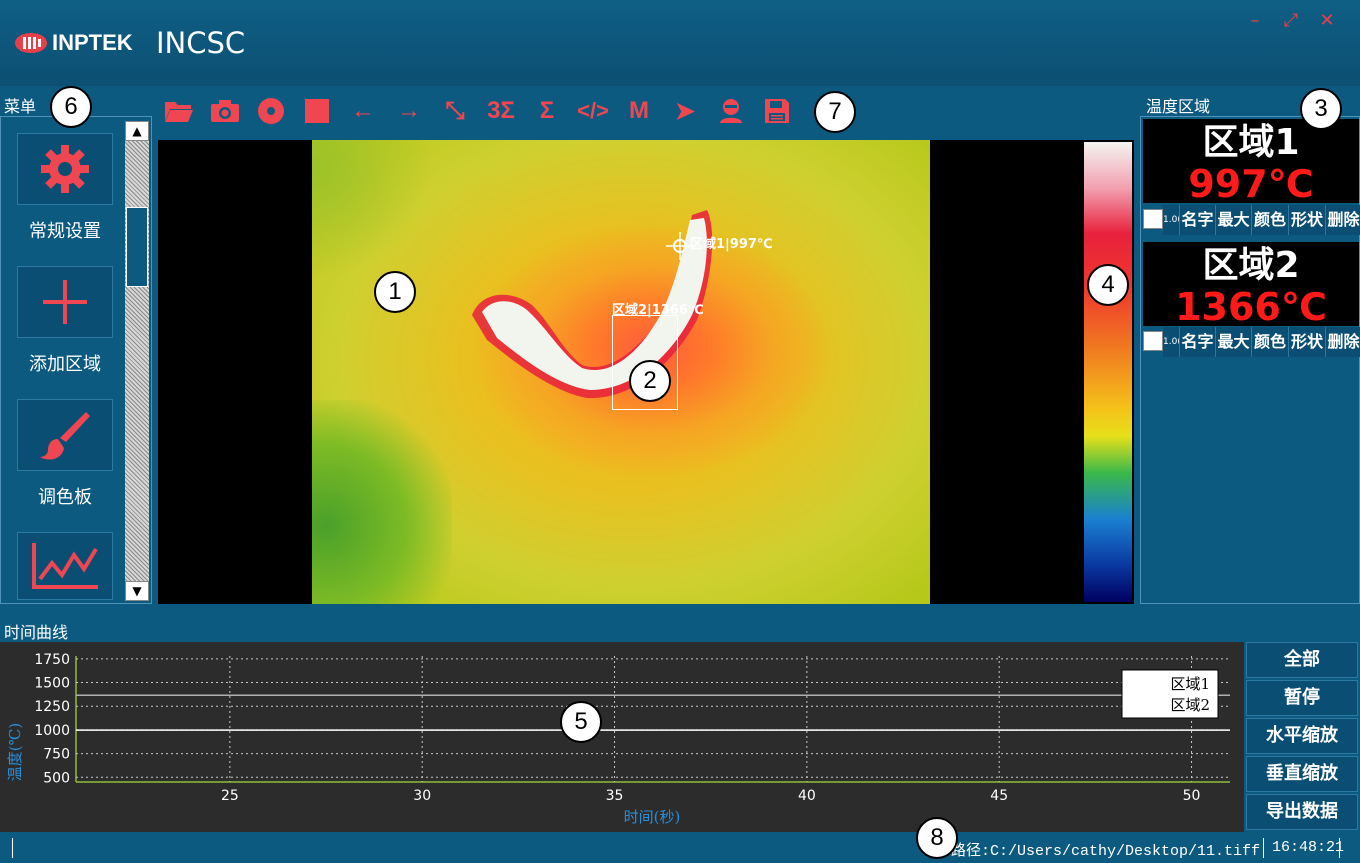  I want to click on save-icon, so click(777, 111).